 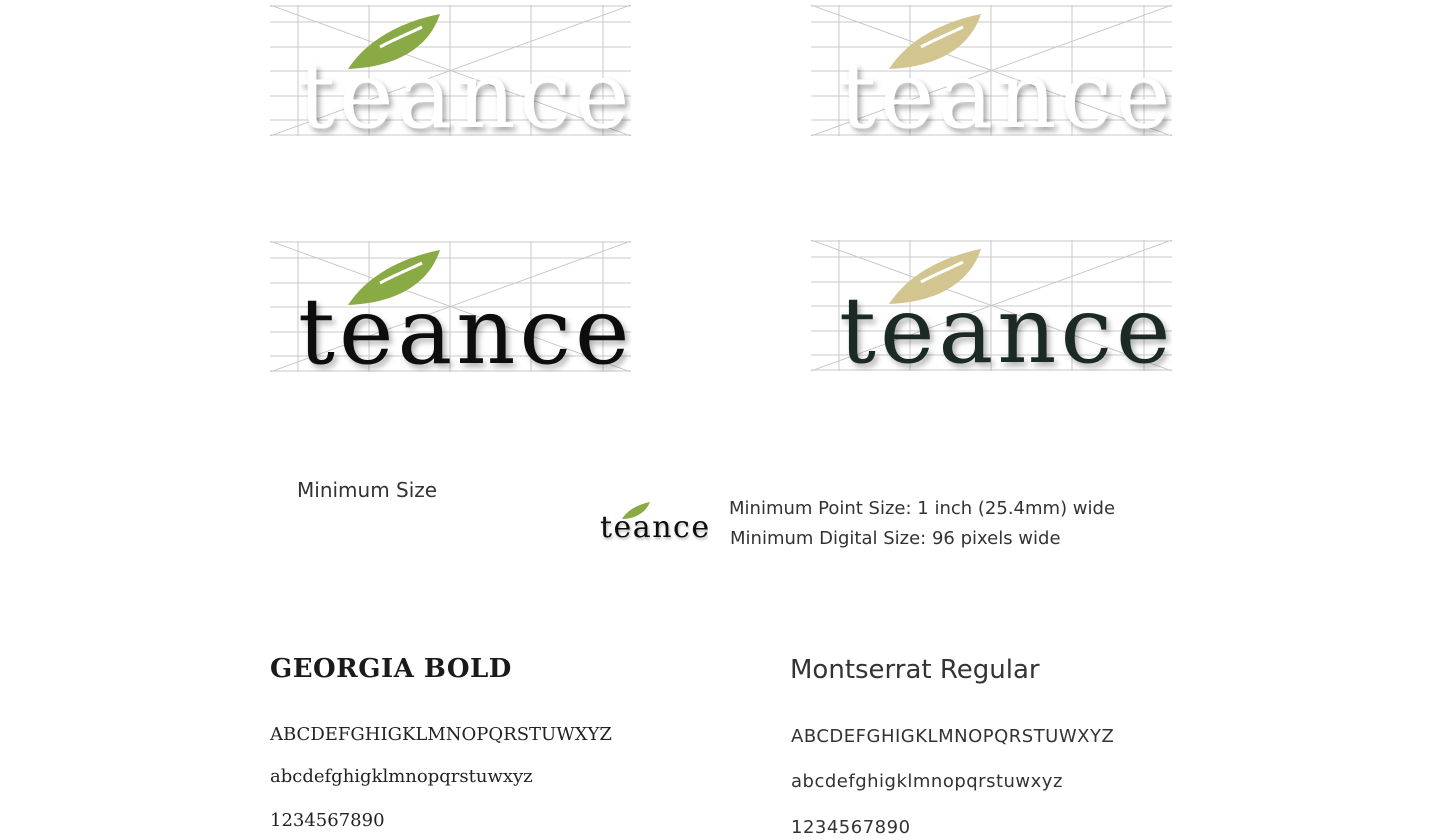 I want to click on logo-white-green-leaf: teance, so click(x=450, y=70).